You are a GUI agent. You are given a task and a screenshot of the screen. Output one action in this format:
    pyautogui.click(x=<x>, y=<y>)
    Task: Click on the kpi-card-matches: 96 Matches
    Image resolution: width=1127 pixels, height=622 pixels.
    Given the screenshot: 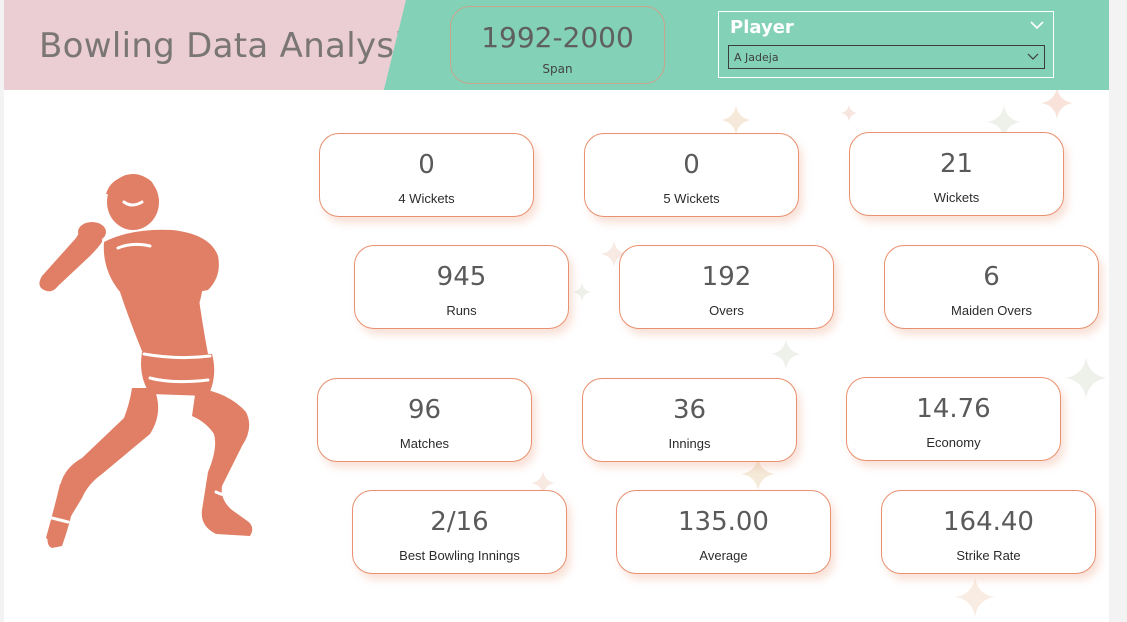 What is the action you would take?
    pyautogui.click(x=424, y=420)
    